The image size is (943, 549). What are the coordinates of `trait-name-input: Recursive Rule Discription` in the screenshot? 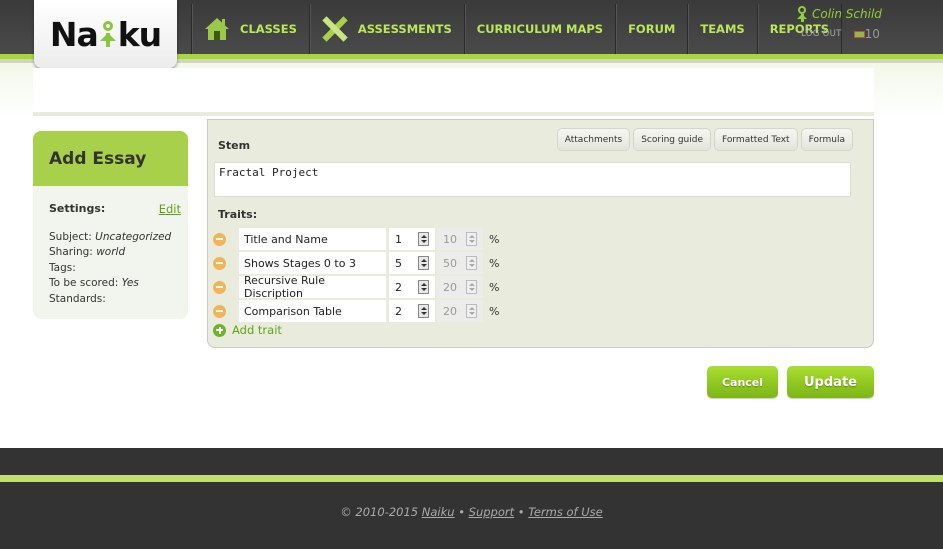 It's located at (312, 287).